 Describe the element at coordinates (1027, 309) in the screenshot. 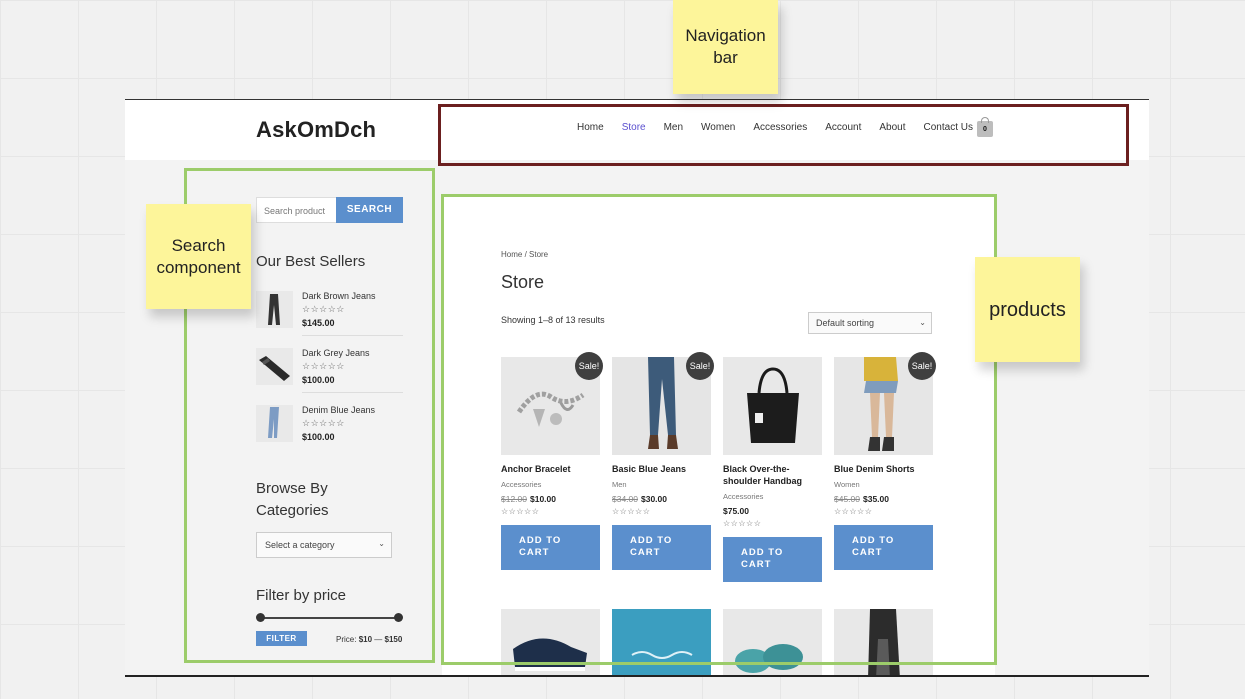

I see `products-sticky-note: products` at that location.